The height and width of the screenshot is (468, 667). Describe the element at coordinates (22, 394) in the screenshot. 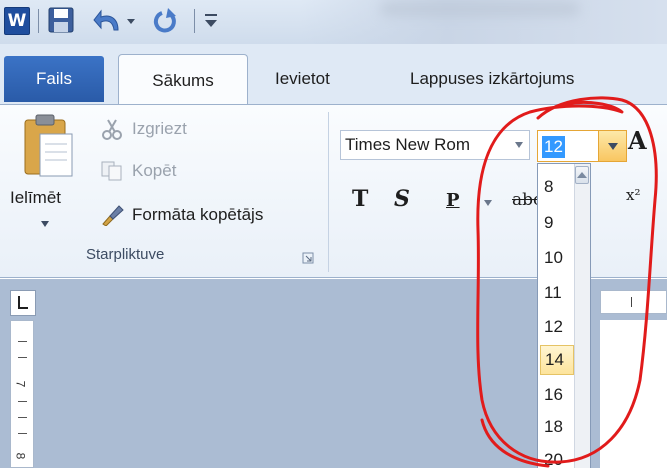

I see `vertical-ruler: 7 8` at that location.